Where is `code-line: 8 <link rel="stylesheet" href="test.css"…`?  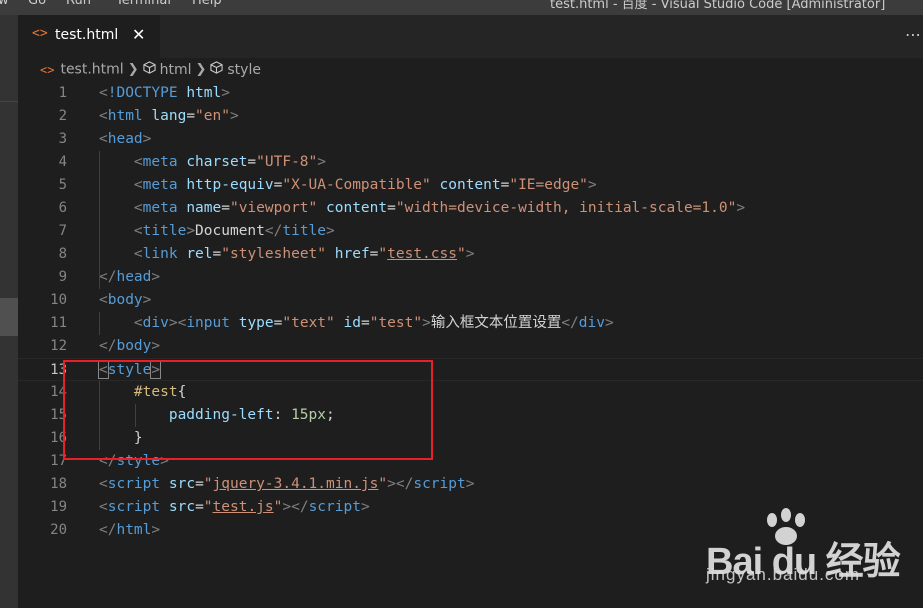 code-line: 8 <link rel="stylesheet" href="test.css"… is located at coordinates (470, 254).